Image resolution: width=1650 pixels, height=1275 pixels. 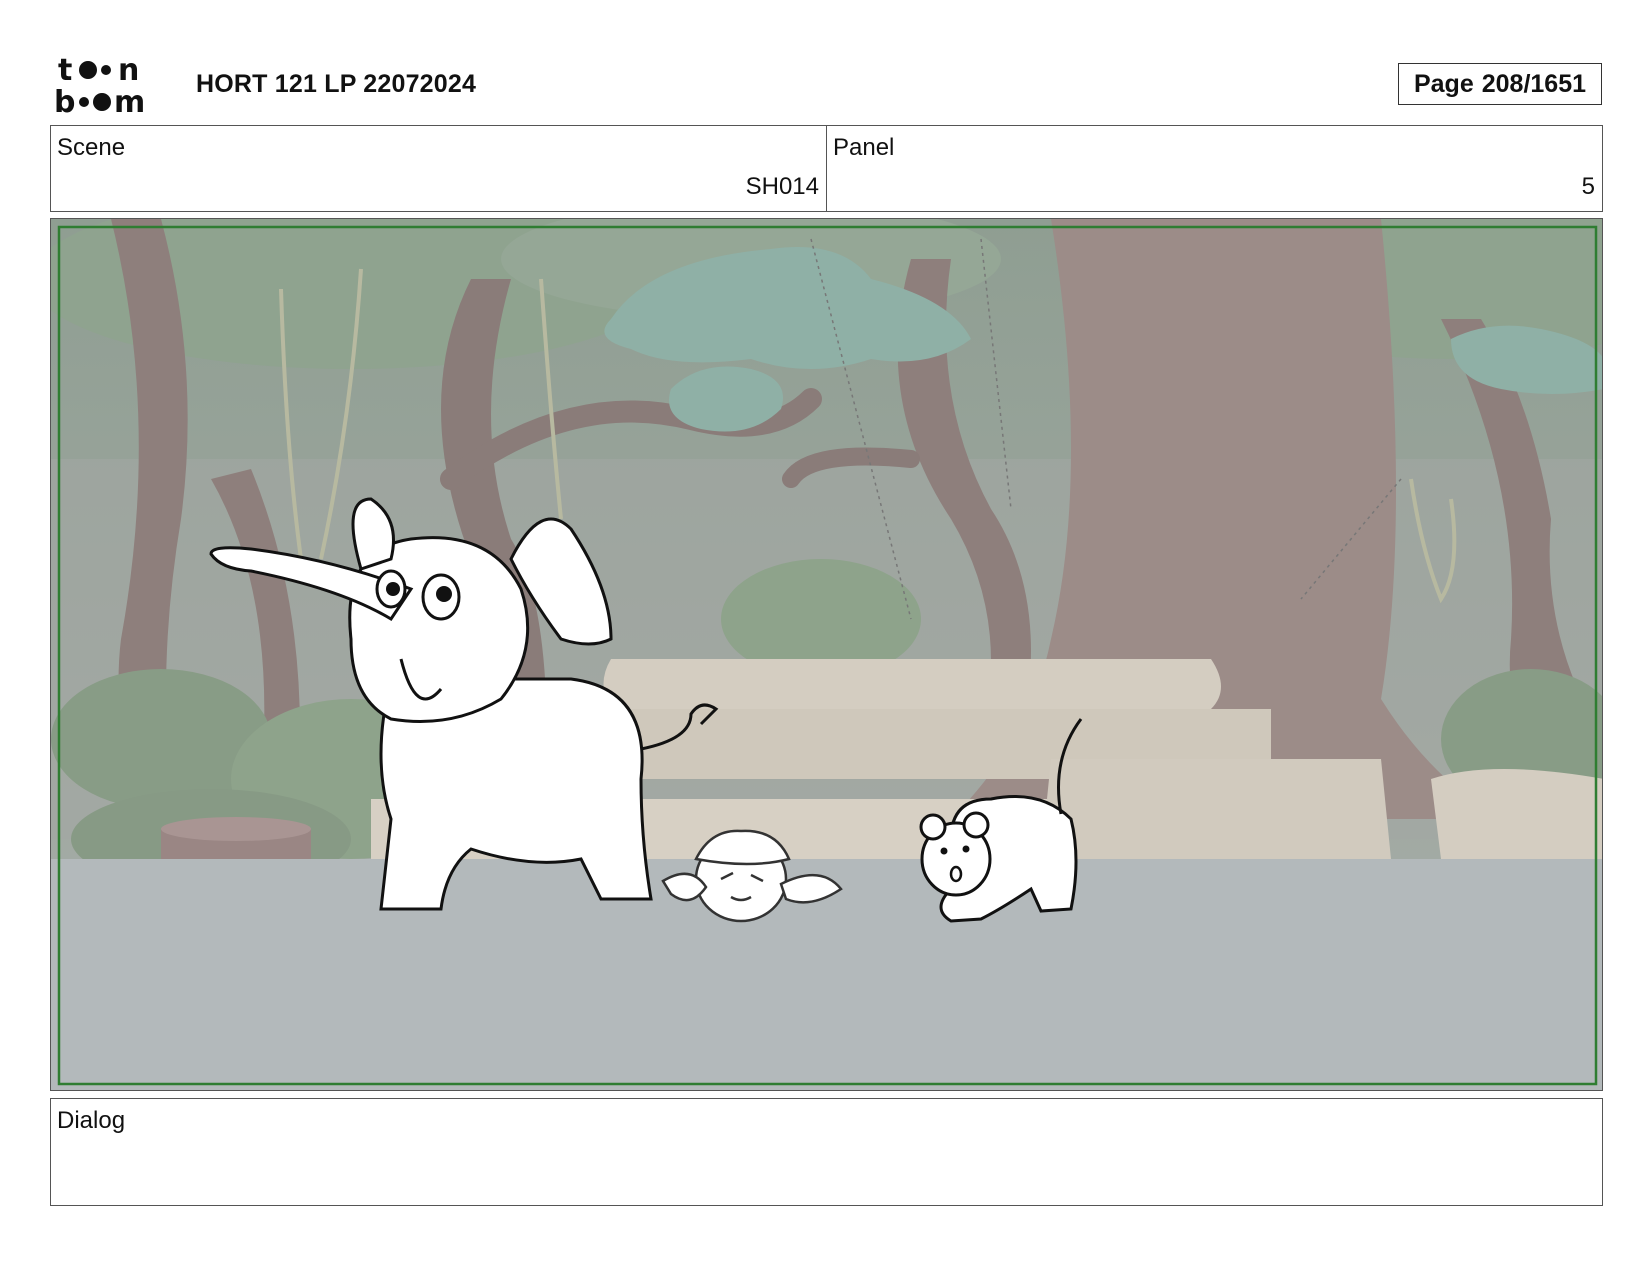 What do you see at coordinates (1443, 83) in the screenshot?
I see `page-label: Page` at bounding box center [1443, 83].